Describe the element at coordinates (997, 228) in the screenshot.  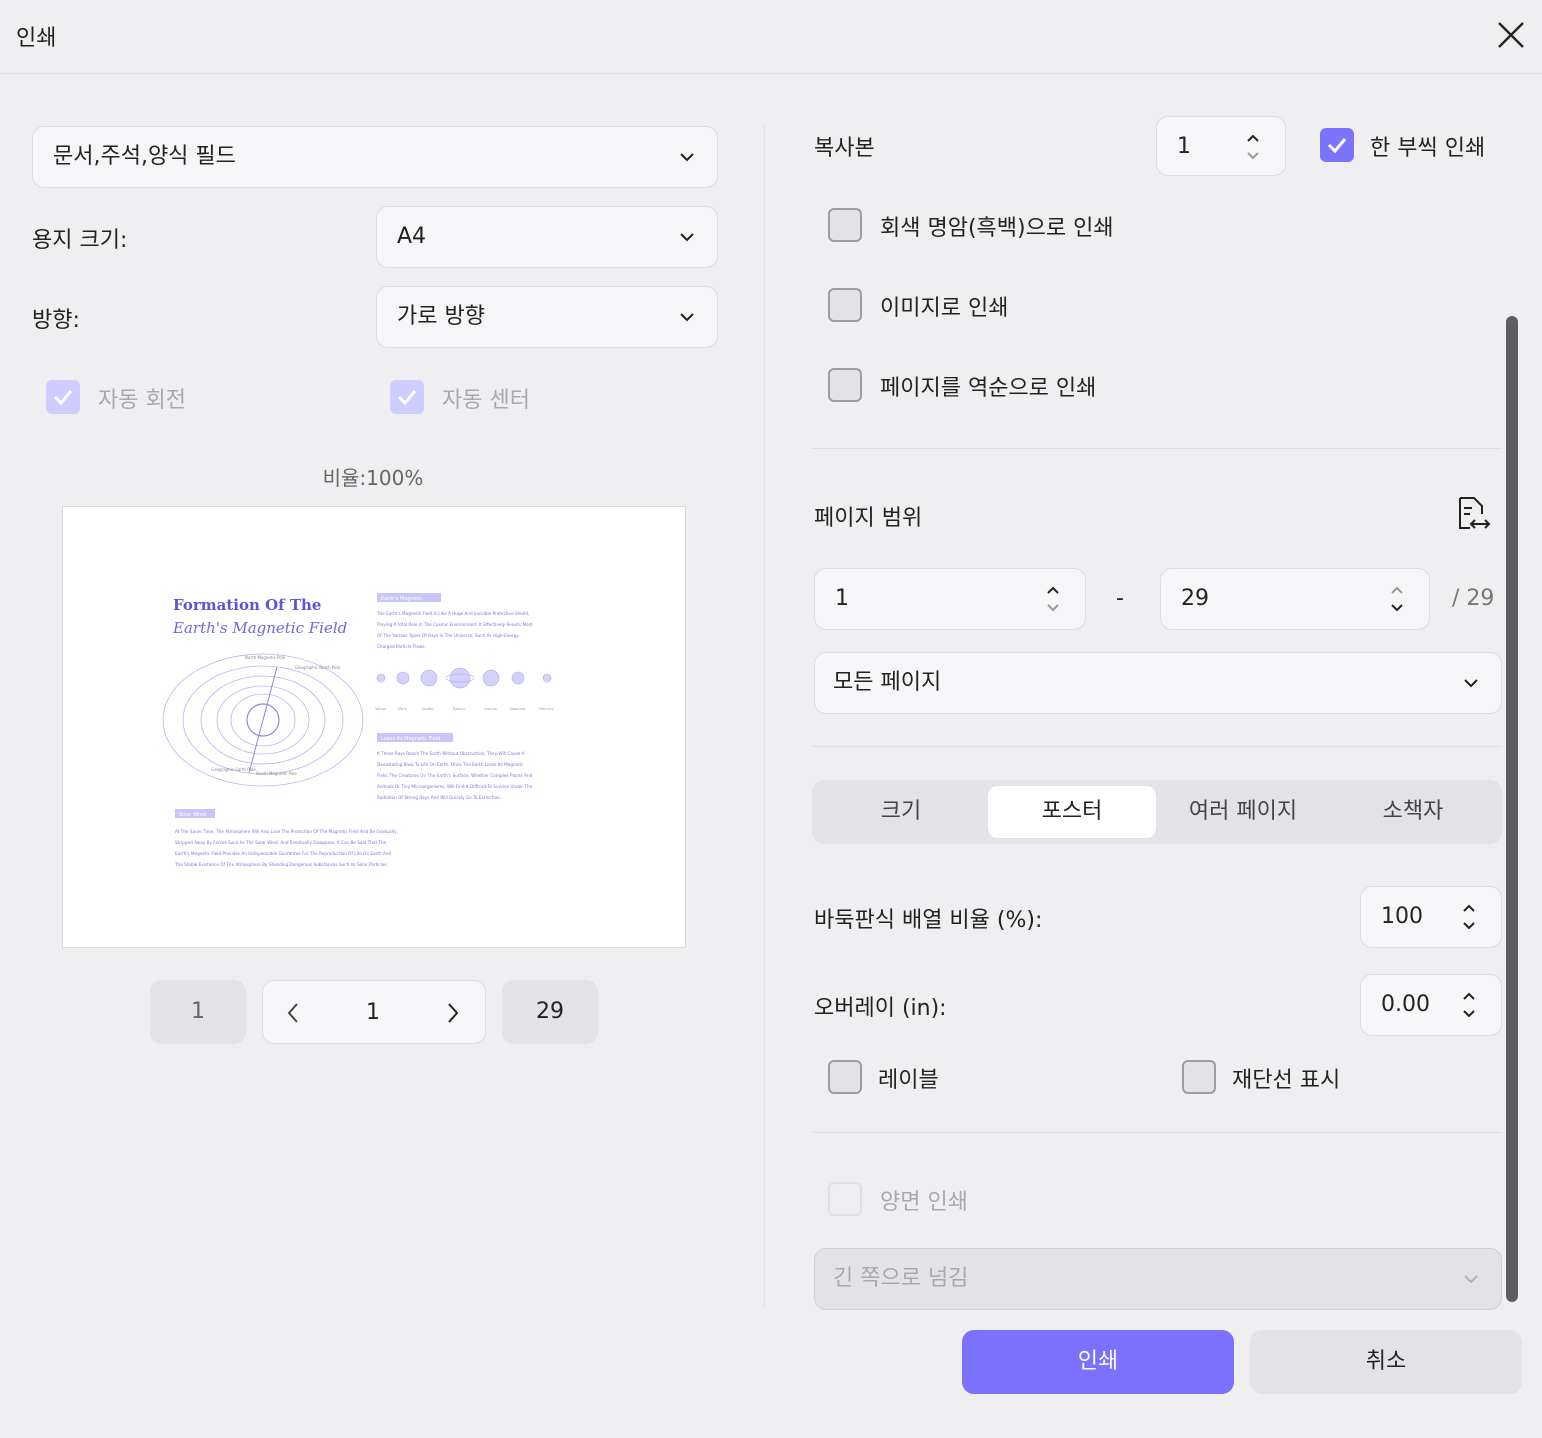
I see `grayscale-label: 회색 명암(흑백)으로 인쇄` at that location.